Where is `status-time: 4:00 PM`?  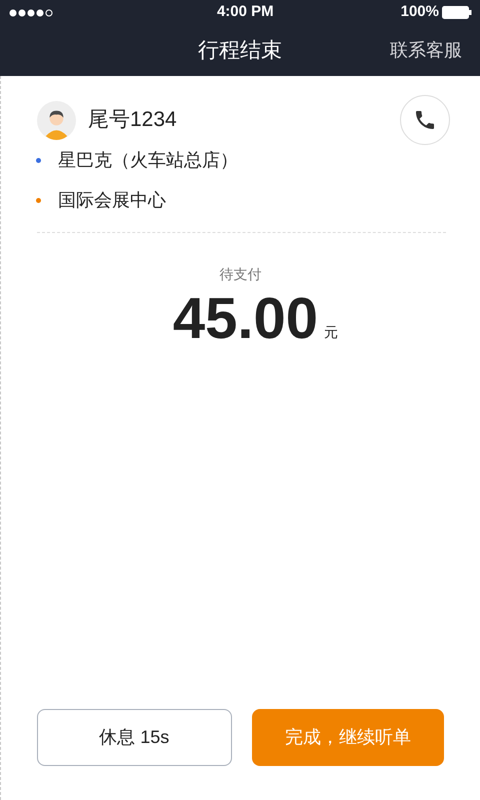 status-time: 4:00 PM is located at coordinates (245, 12).